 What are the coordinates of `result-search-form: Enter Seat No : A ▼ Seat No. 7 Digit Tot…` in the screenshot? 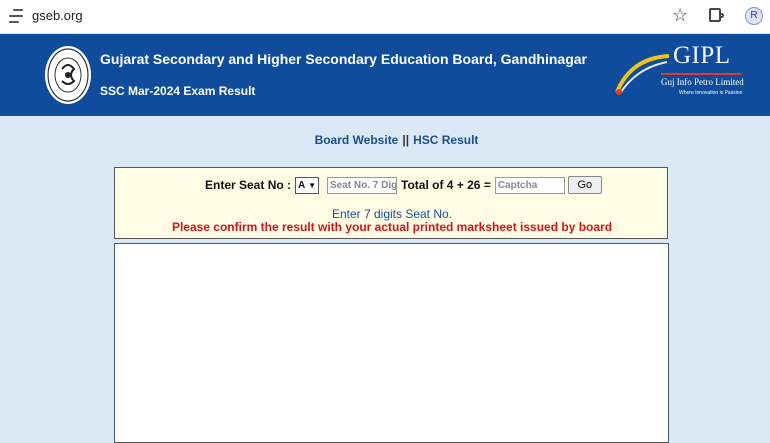 It's located at (391, 203).